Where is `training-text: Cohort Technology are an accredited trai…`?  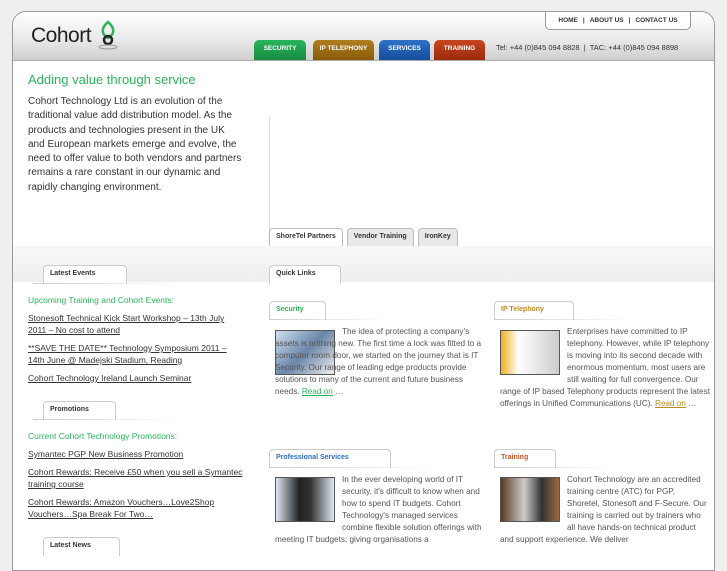
training-text: Cohort Technology are an accredited trai… is located at coordinates (603, 509).